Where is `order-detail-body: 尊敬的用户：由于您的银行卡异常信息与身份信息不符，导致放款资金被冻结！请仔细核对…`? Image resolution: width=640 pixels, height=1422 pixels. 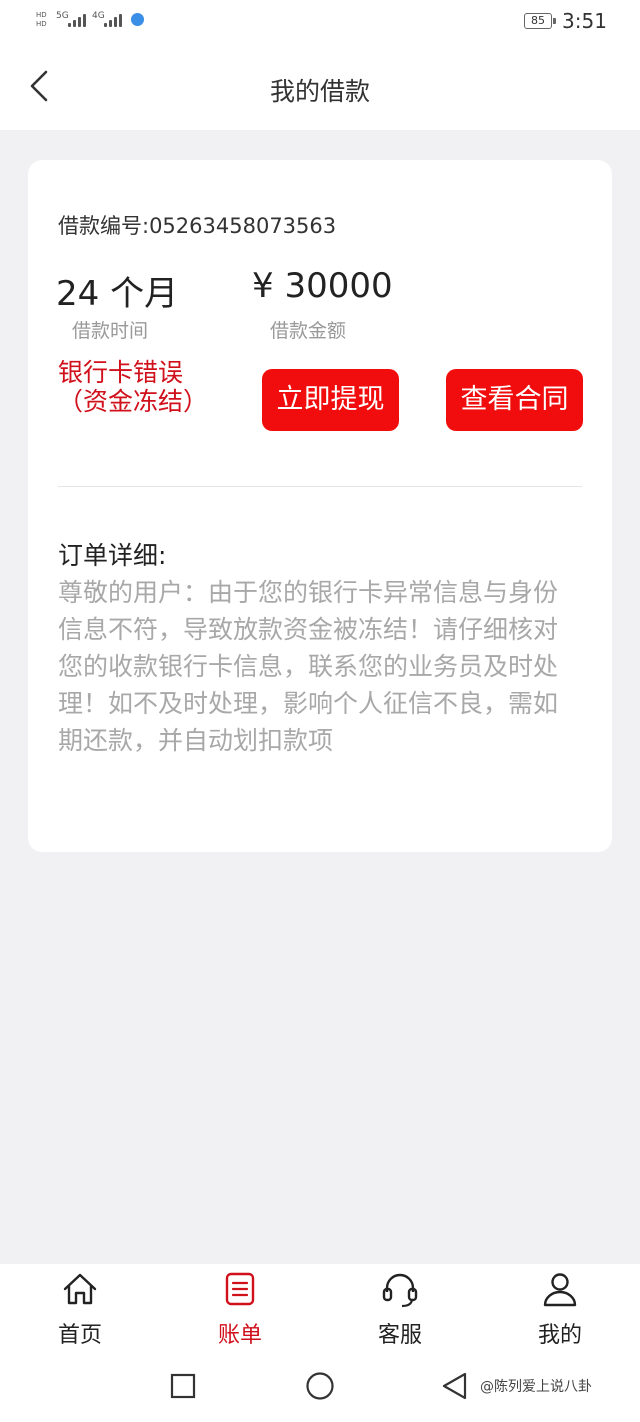
order-detail-body: 尊敬的用户：由于您的银行卡异常信息与身份信息不符，导致放款资金被冻结！请仔细核对… is located at coordinates (308, 666).